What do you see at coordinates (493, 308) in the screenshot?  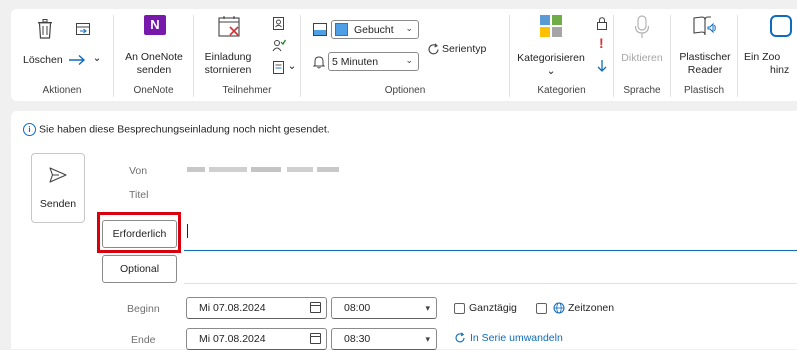 I see `allday-label: Ganztägig` at bounding box center [493, 308].